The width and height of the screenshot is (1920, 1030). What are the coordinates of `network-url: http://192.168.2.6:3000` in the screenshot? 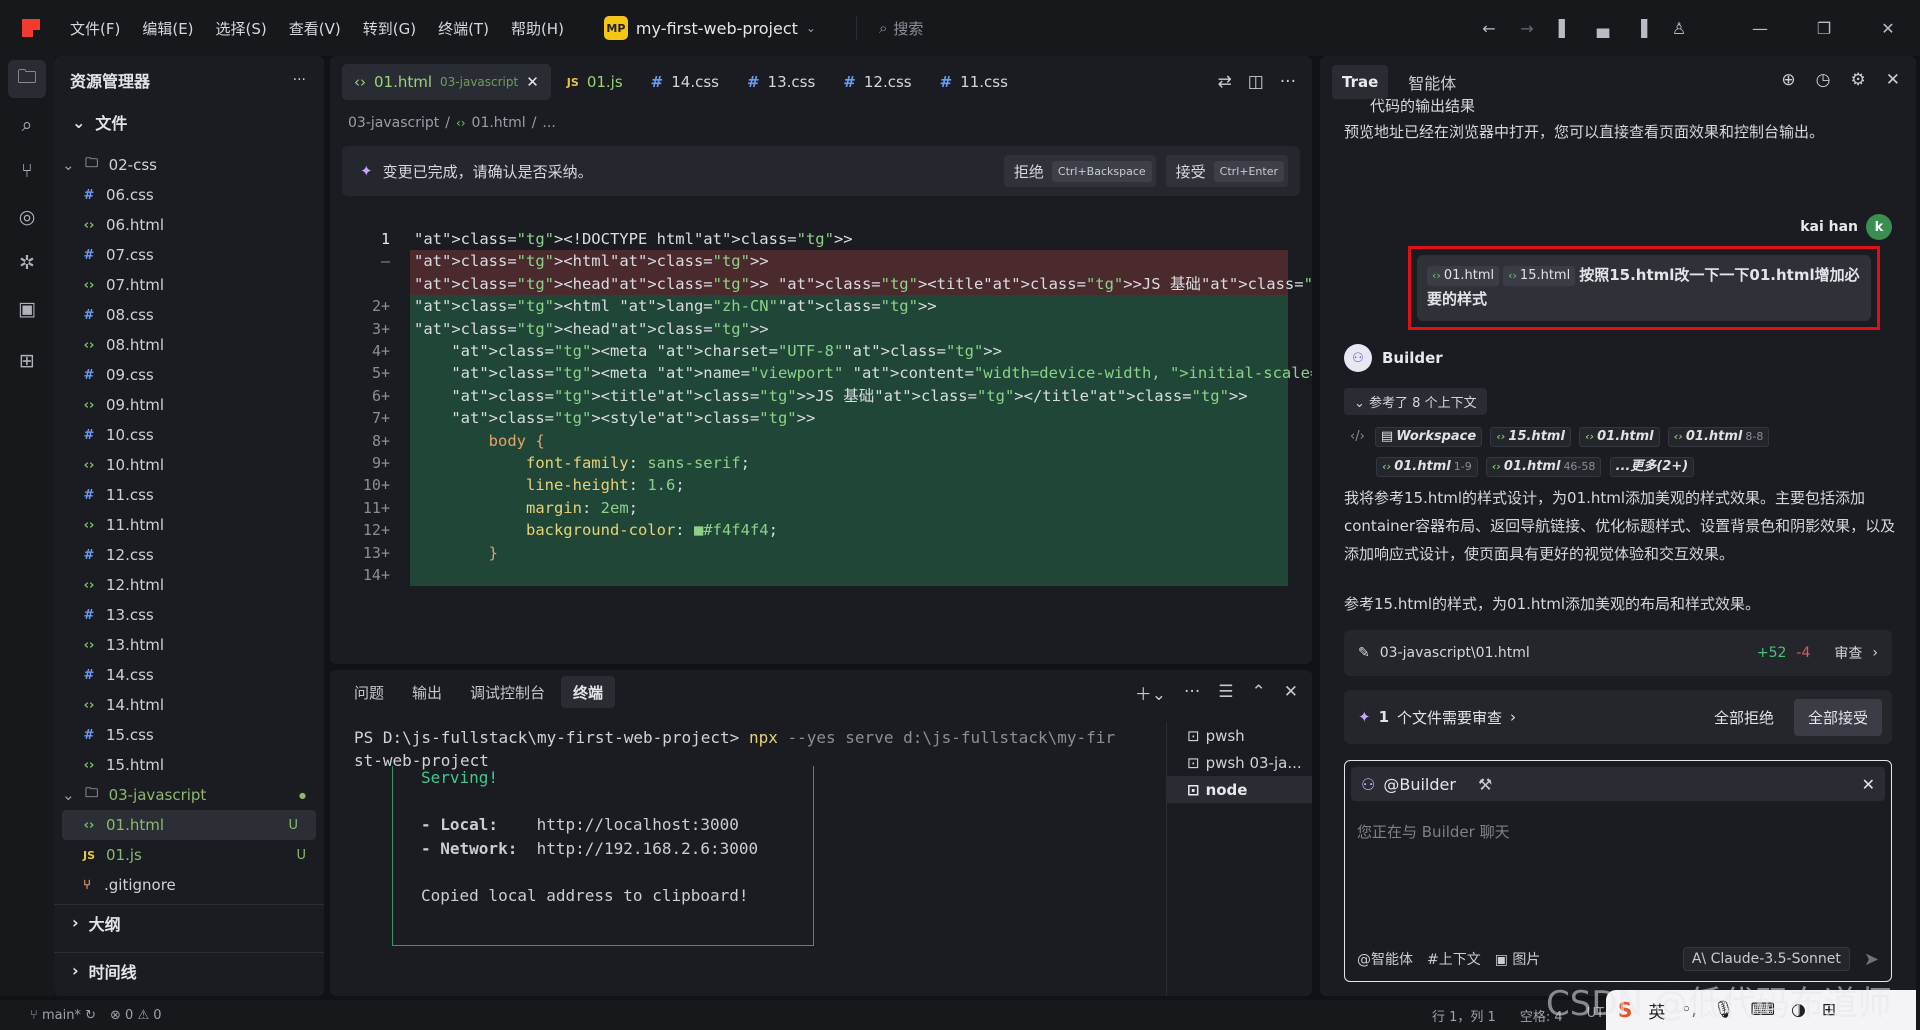 It's located at (648, 848).